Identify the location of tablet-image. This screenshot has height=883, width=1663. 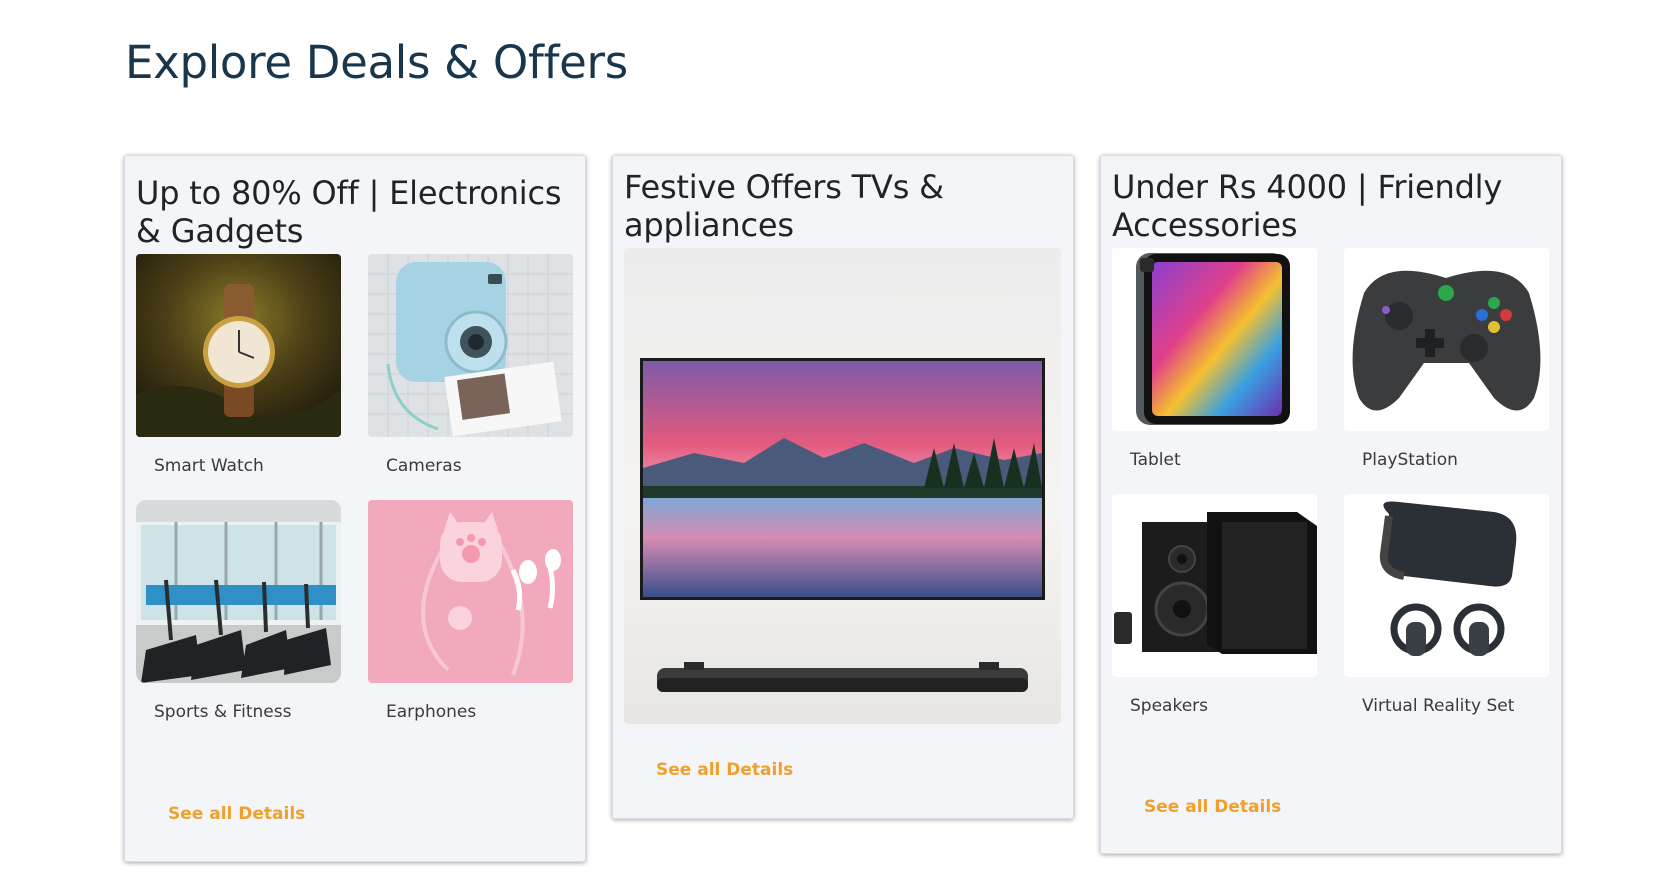
(1214, 339).